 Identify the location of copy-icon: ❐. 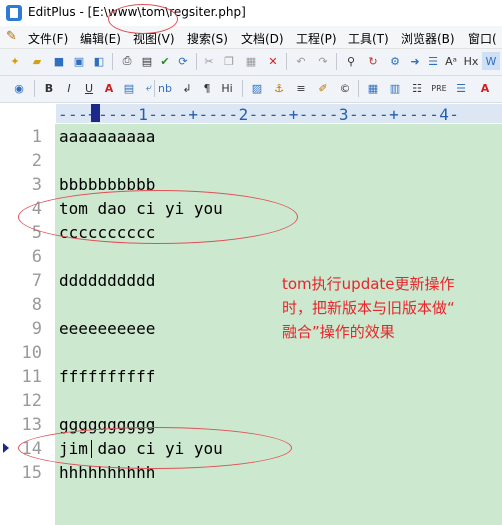
(229, 61).